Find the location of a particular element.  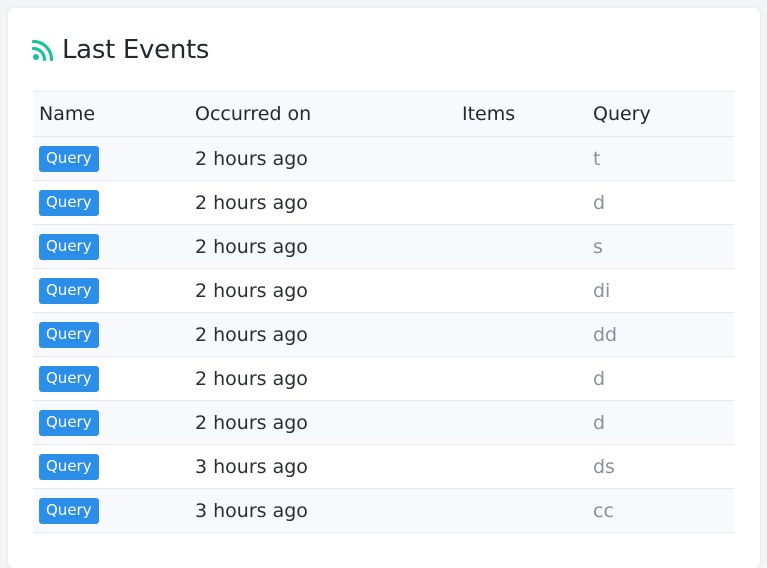

table-row: Query 3 hours ago ds is located at coordinates (383, 466).